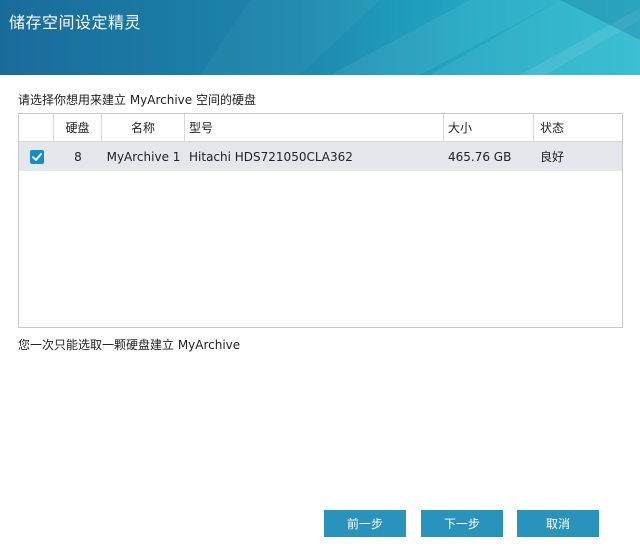  What do you see at coordinates (143, 127) in the screenshot?
I see `column-header-name: 名称` at bounding box center [143, 127].